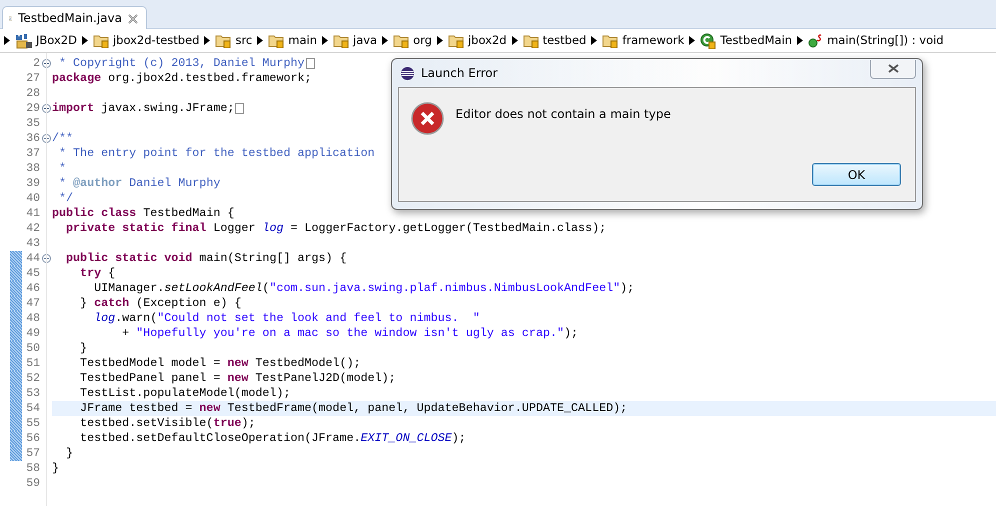  What do you see at coordinates (66, 198) in the screenshot?
I see `code-line: */` at bounding box center [66, 198].